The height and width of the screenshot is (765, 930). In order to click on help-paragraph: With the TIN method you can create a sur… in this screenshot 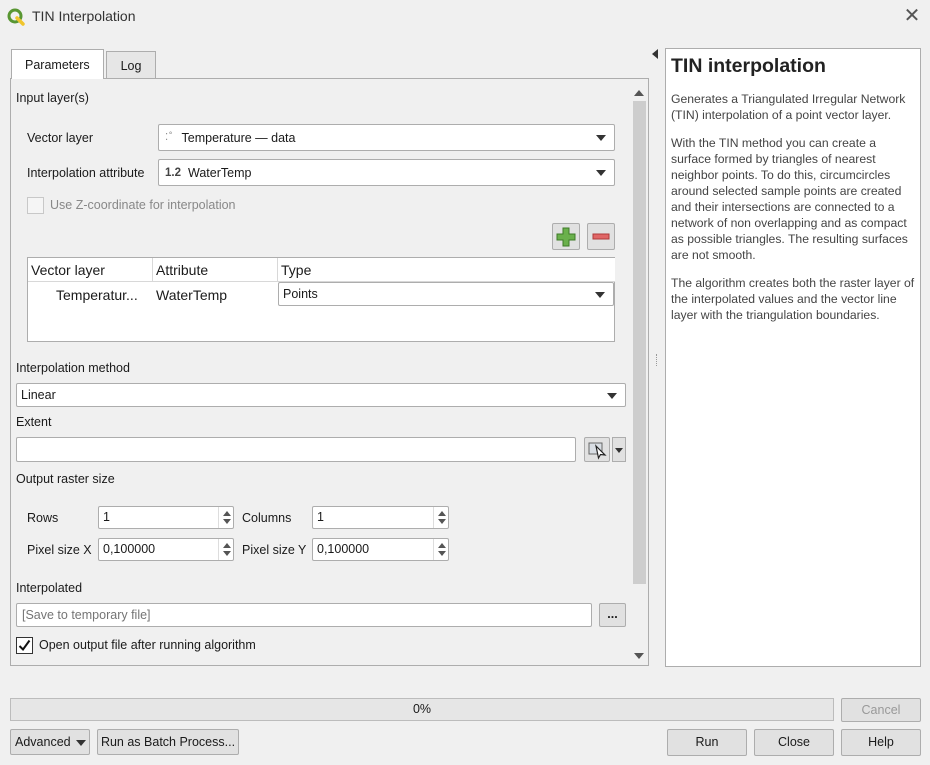, I will do `click(789, 199)`.